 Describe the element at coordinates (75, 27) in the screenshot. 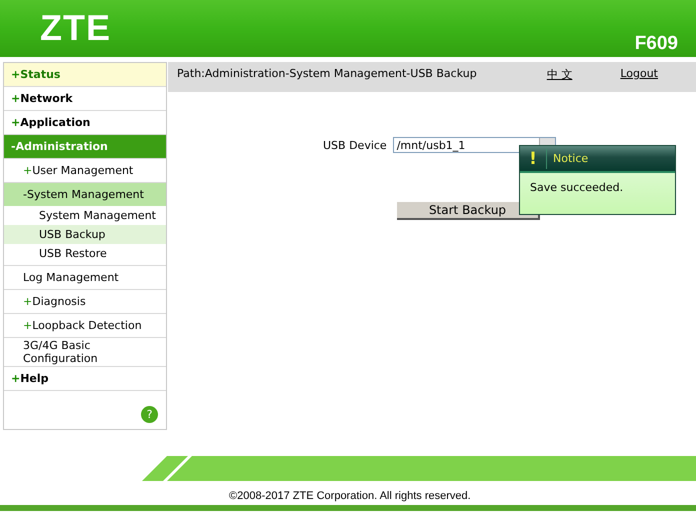

I see `logo: ZTE` at that location.